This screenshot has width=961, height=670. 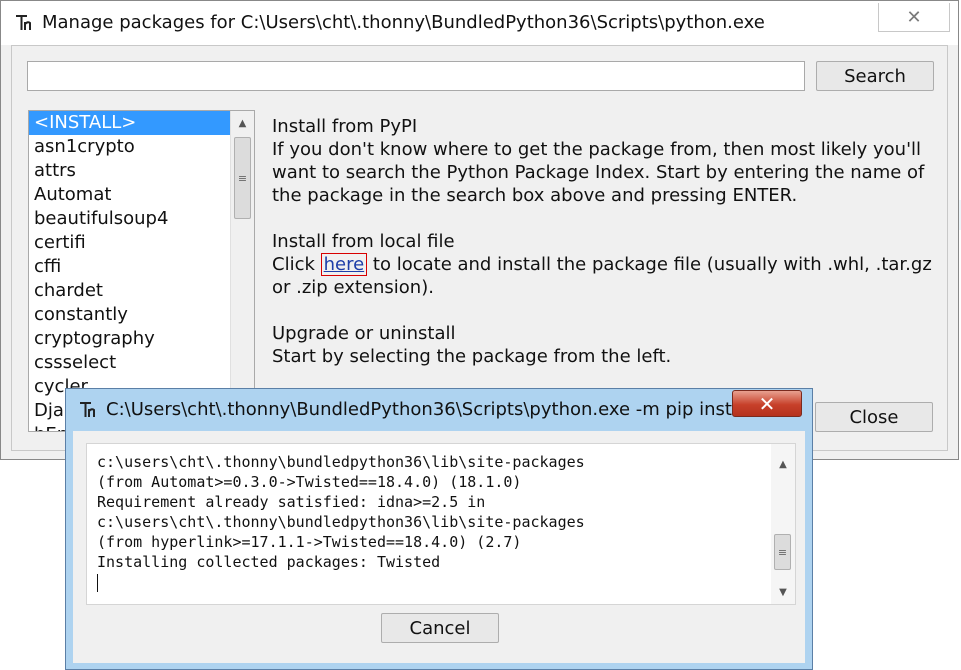 What do you see at coordinates (783, 592) in the screenshot?
I see `scroll-down-icon: ▼` at bounding box center [783, 592].